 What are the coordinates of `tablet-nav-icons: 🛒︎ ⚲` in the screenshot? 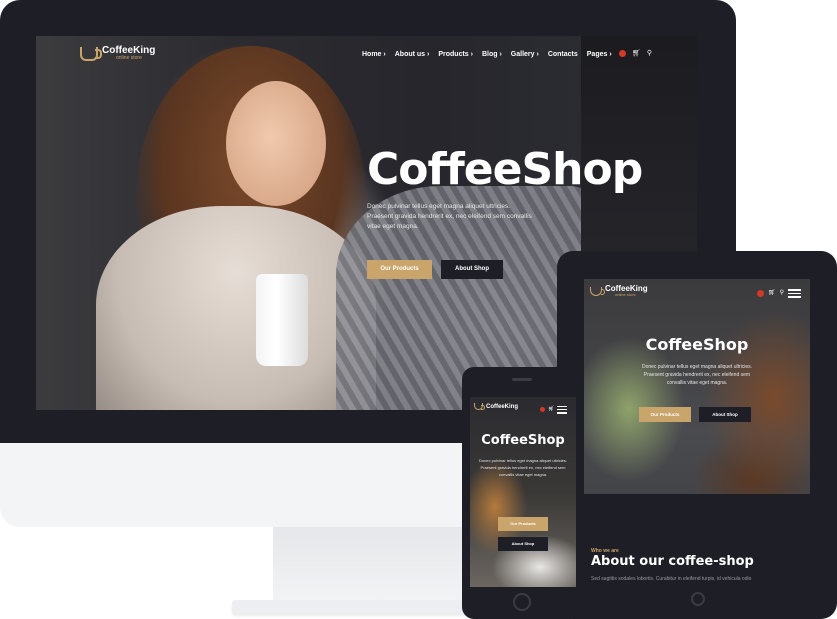 It's located at (779, 293).